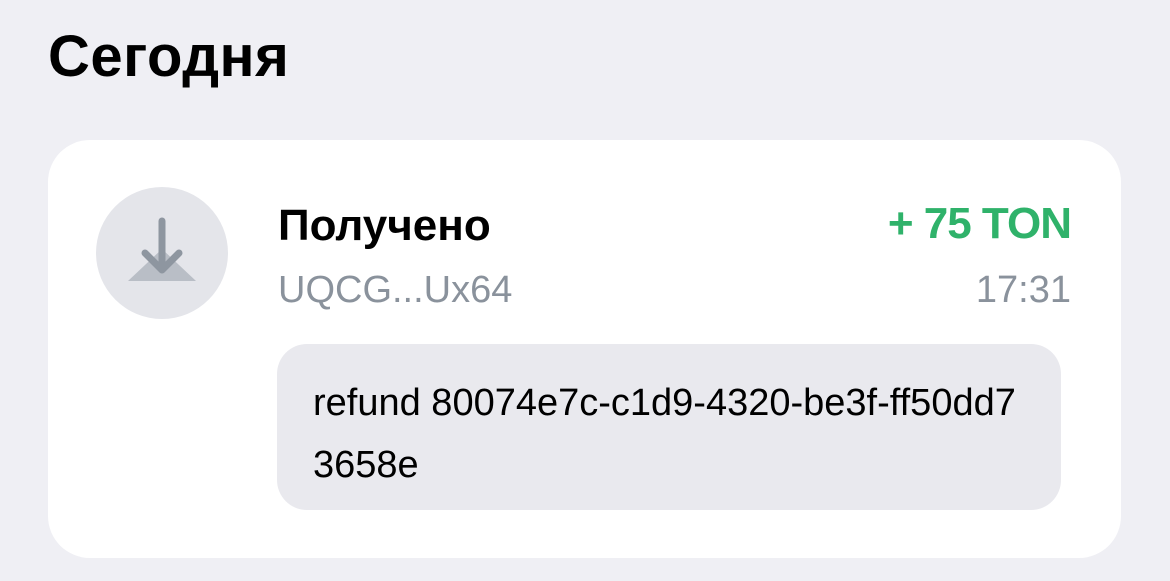 This screenshot has width=1170, height=581. Describe the element at coordinates (384, 225) in the screenshot. I see `transaction-type: Получено` at that location.